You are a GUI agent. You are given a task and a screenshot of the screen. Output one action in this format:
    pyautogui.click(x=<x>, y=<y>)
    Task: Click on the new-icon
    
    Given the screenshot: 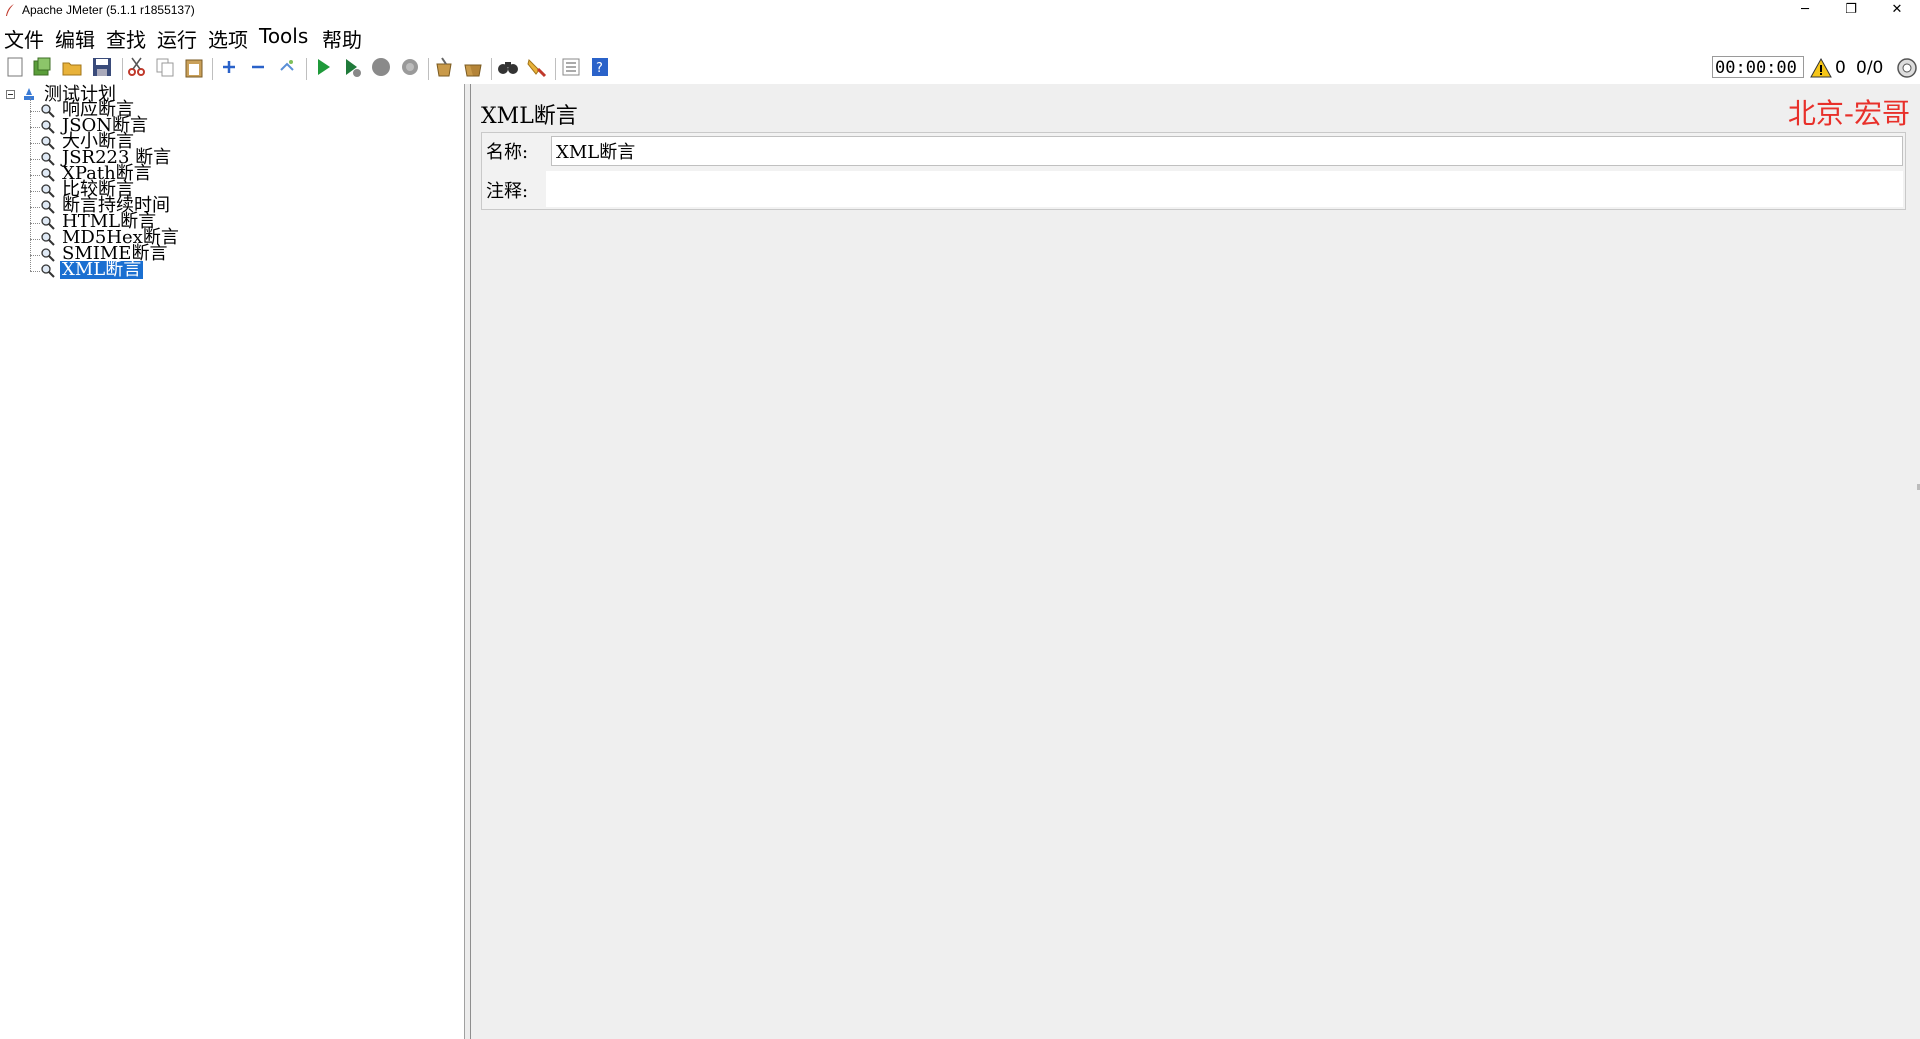 What is the action you would take?
    pyautogui.click(x=15, y=67)
    